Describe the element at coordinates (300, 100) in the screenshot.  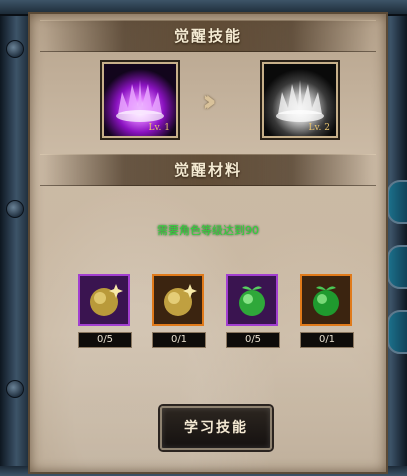
I see `next-skill-slot: Lv. 2` at that location.